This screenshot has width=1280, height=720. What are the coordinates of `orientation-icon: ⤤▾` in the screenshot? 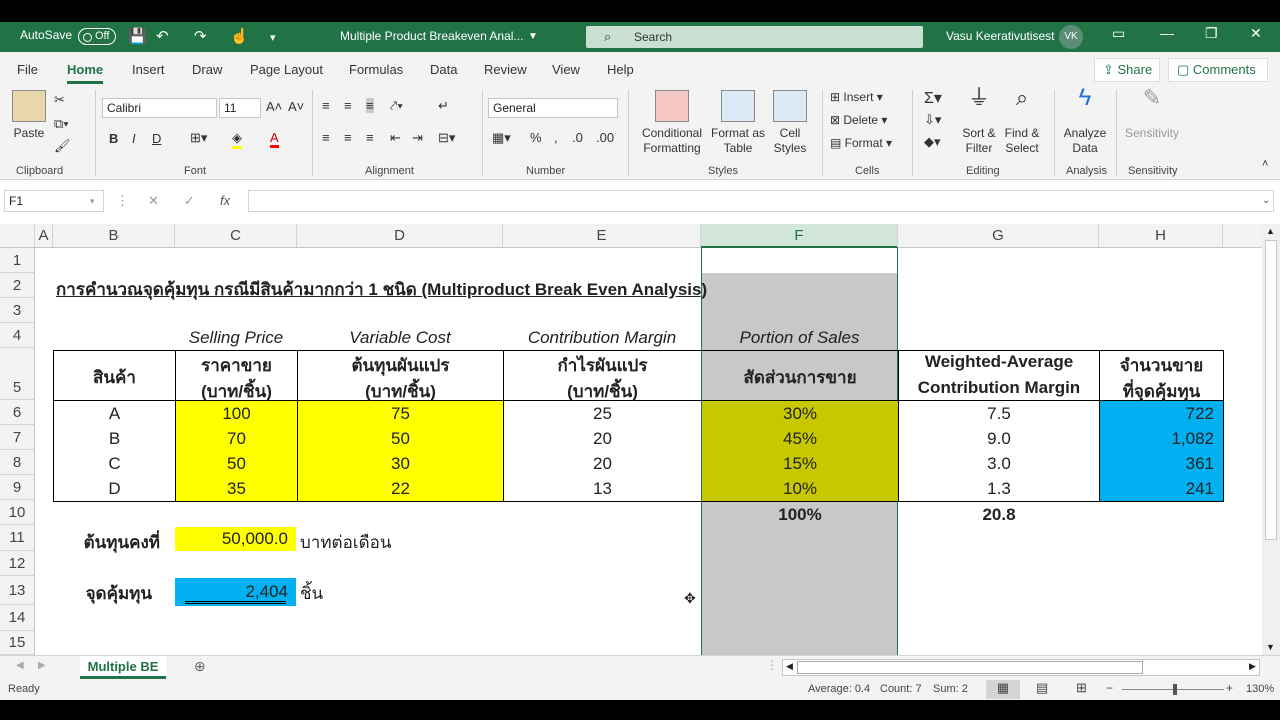 It's located at (396, 106).